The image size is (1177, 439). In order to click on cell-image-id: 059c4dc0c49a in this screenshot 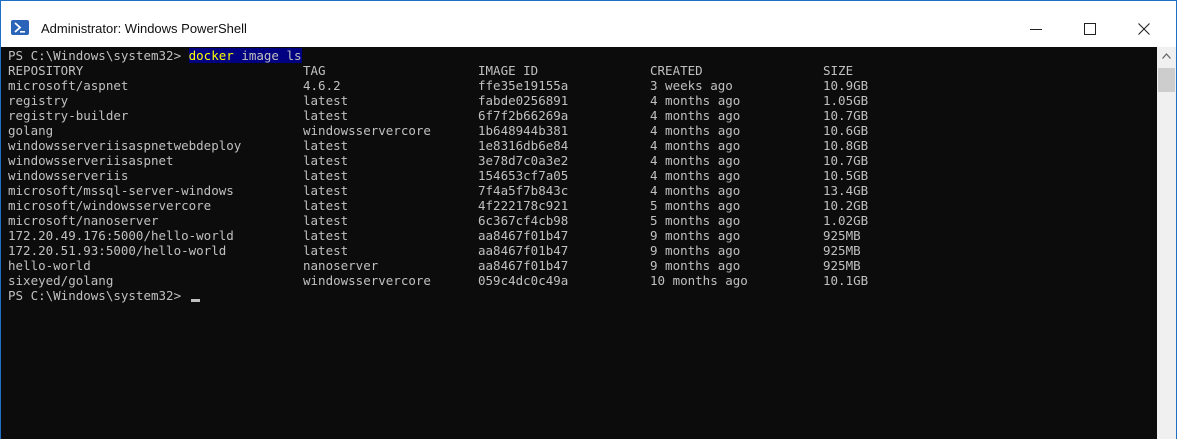, I will do `click(523, 280)`.